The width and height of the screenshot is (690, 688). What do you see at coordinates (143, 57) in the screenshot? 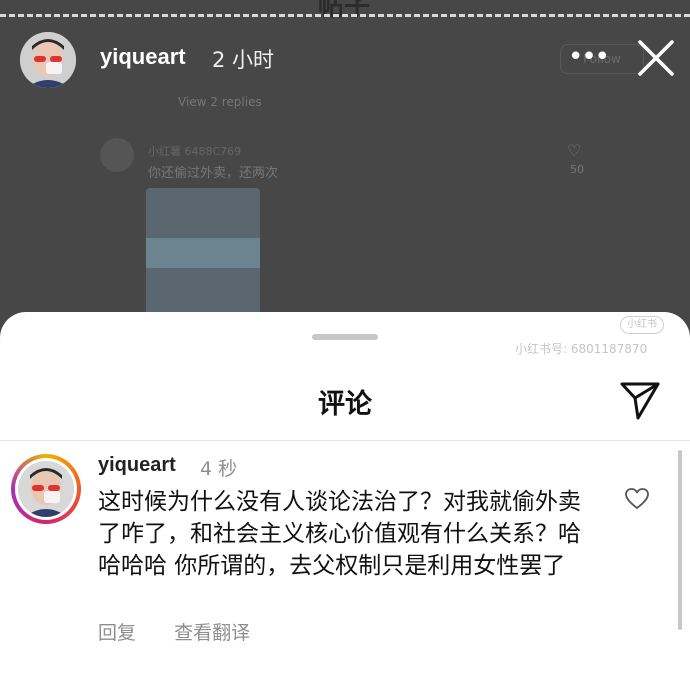
I see `story-username: yiqueart` at bounding box center [143, 57].